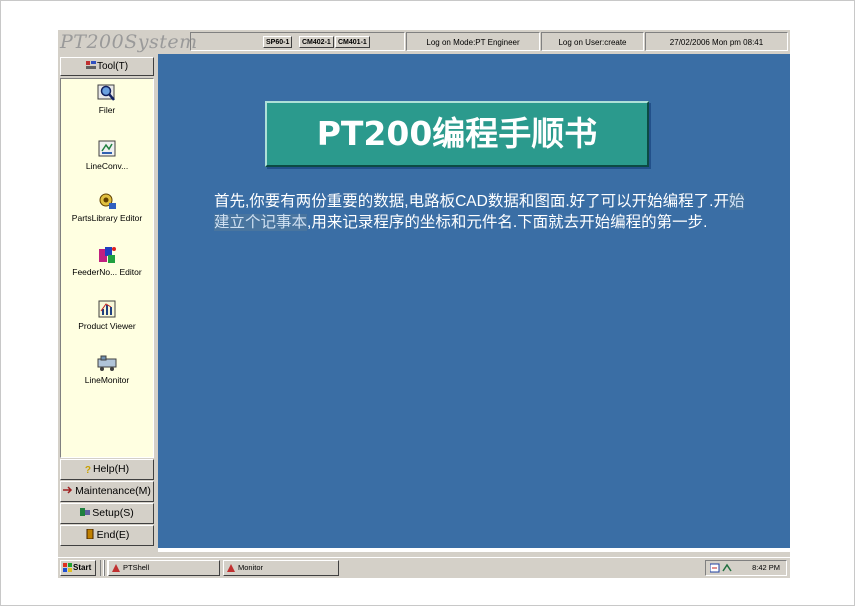  I want to click on start-button: Start, so click(78, 568).